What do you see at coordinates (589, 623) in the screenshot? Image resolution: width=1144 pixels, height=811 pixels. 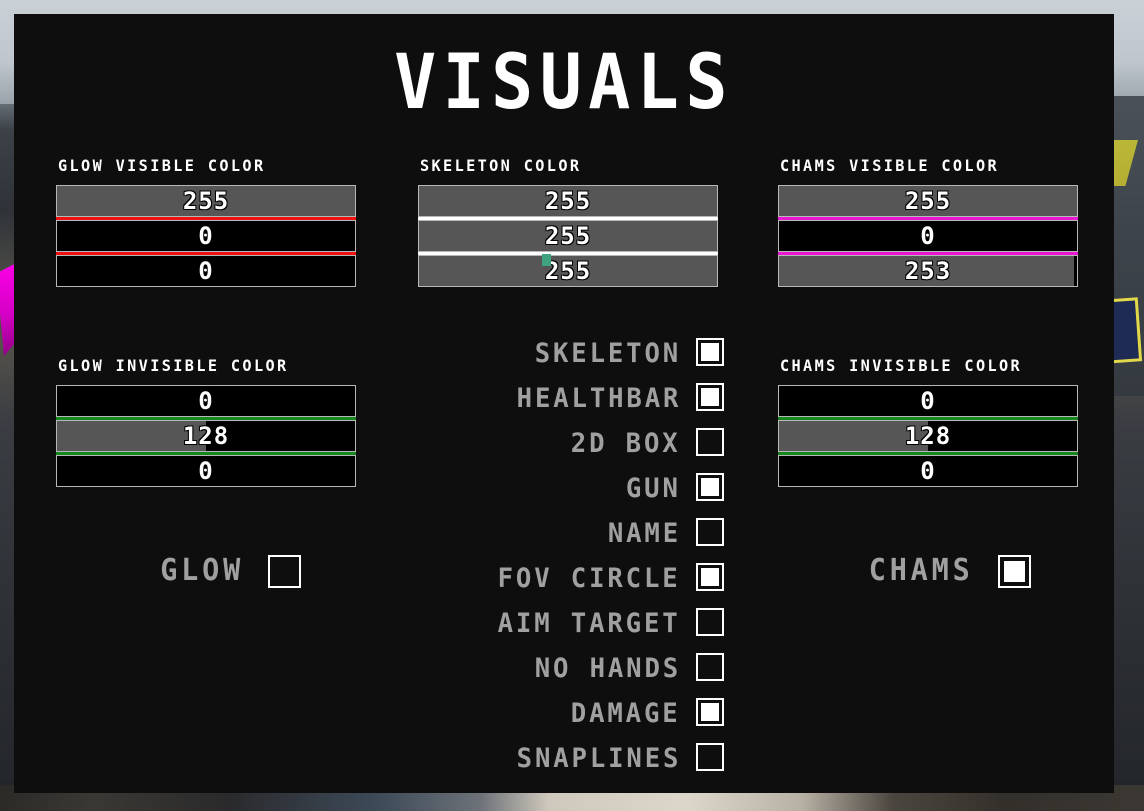 I see `option-label: AIM TARGET` at bounding box center [589, 623].